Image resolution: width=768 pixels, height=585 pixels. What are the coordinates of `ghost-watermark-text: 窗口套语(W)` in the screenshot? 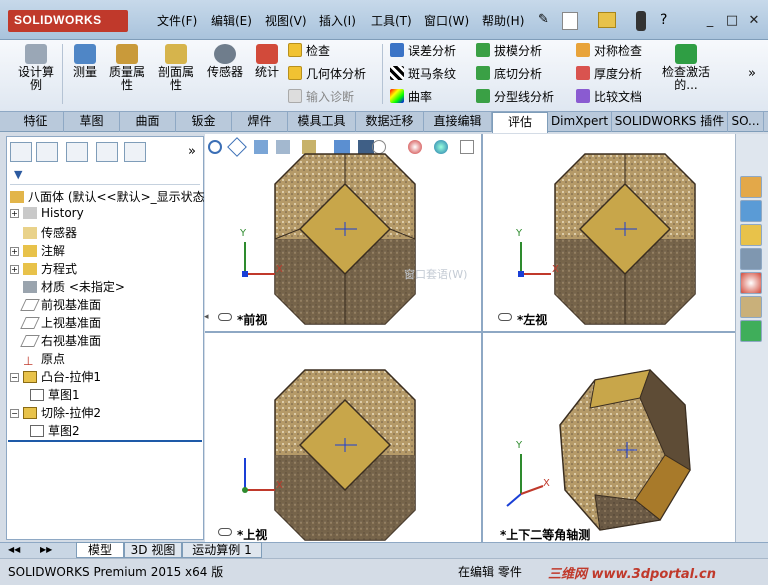 It's located at (436, 274).